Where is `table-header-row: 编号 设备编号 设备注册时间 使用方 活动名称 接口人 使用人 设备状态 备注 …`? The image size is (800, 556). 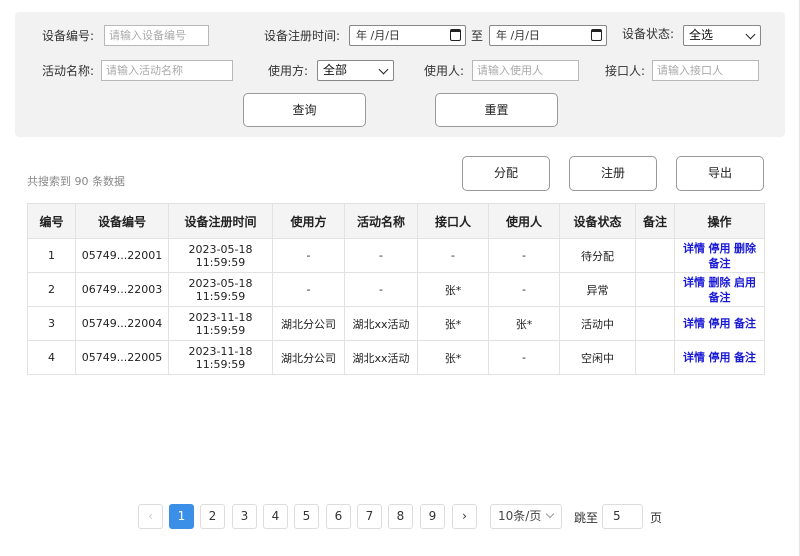
table-header-row: 编号 设备编号 设备注册时间 使用方 活动名称 接口人 使用人 设备状态 备注 … is located at coordinates (396, 221).